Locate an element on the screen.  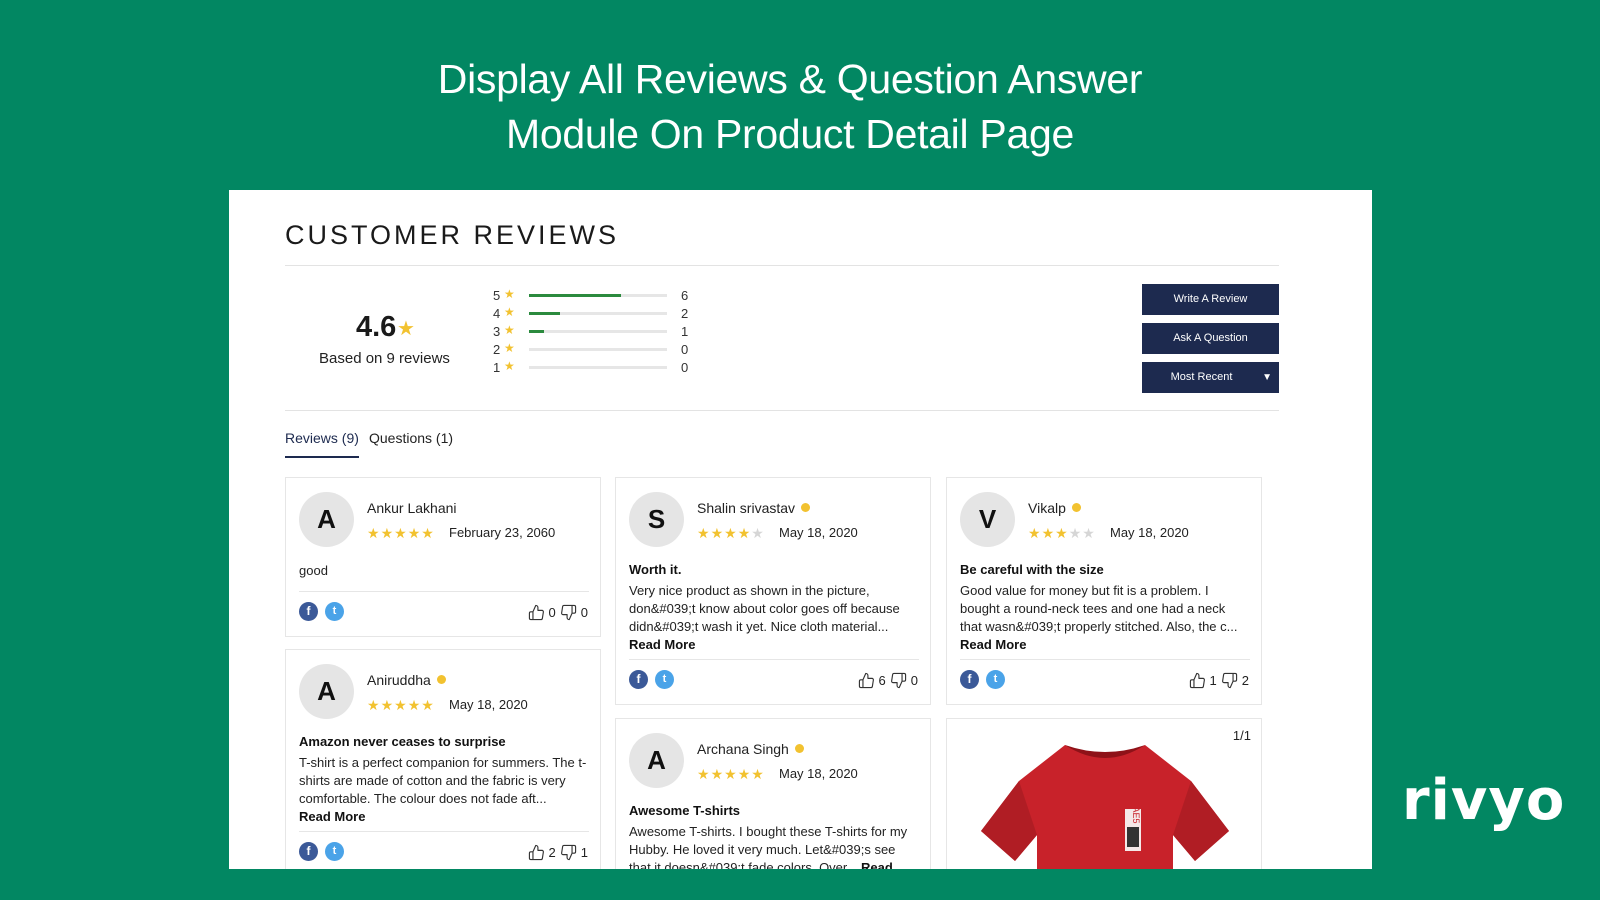
rating-count: 6 is located at coordinates (685, 295).